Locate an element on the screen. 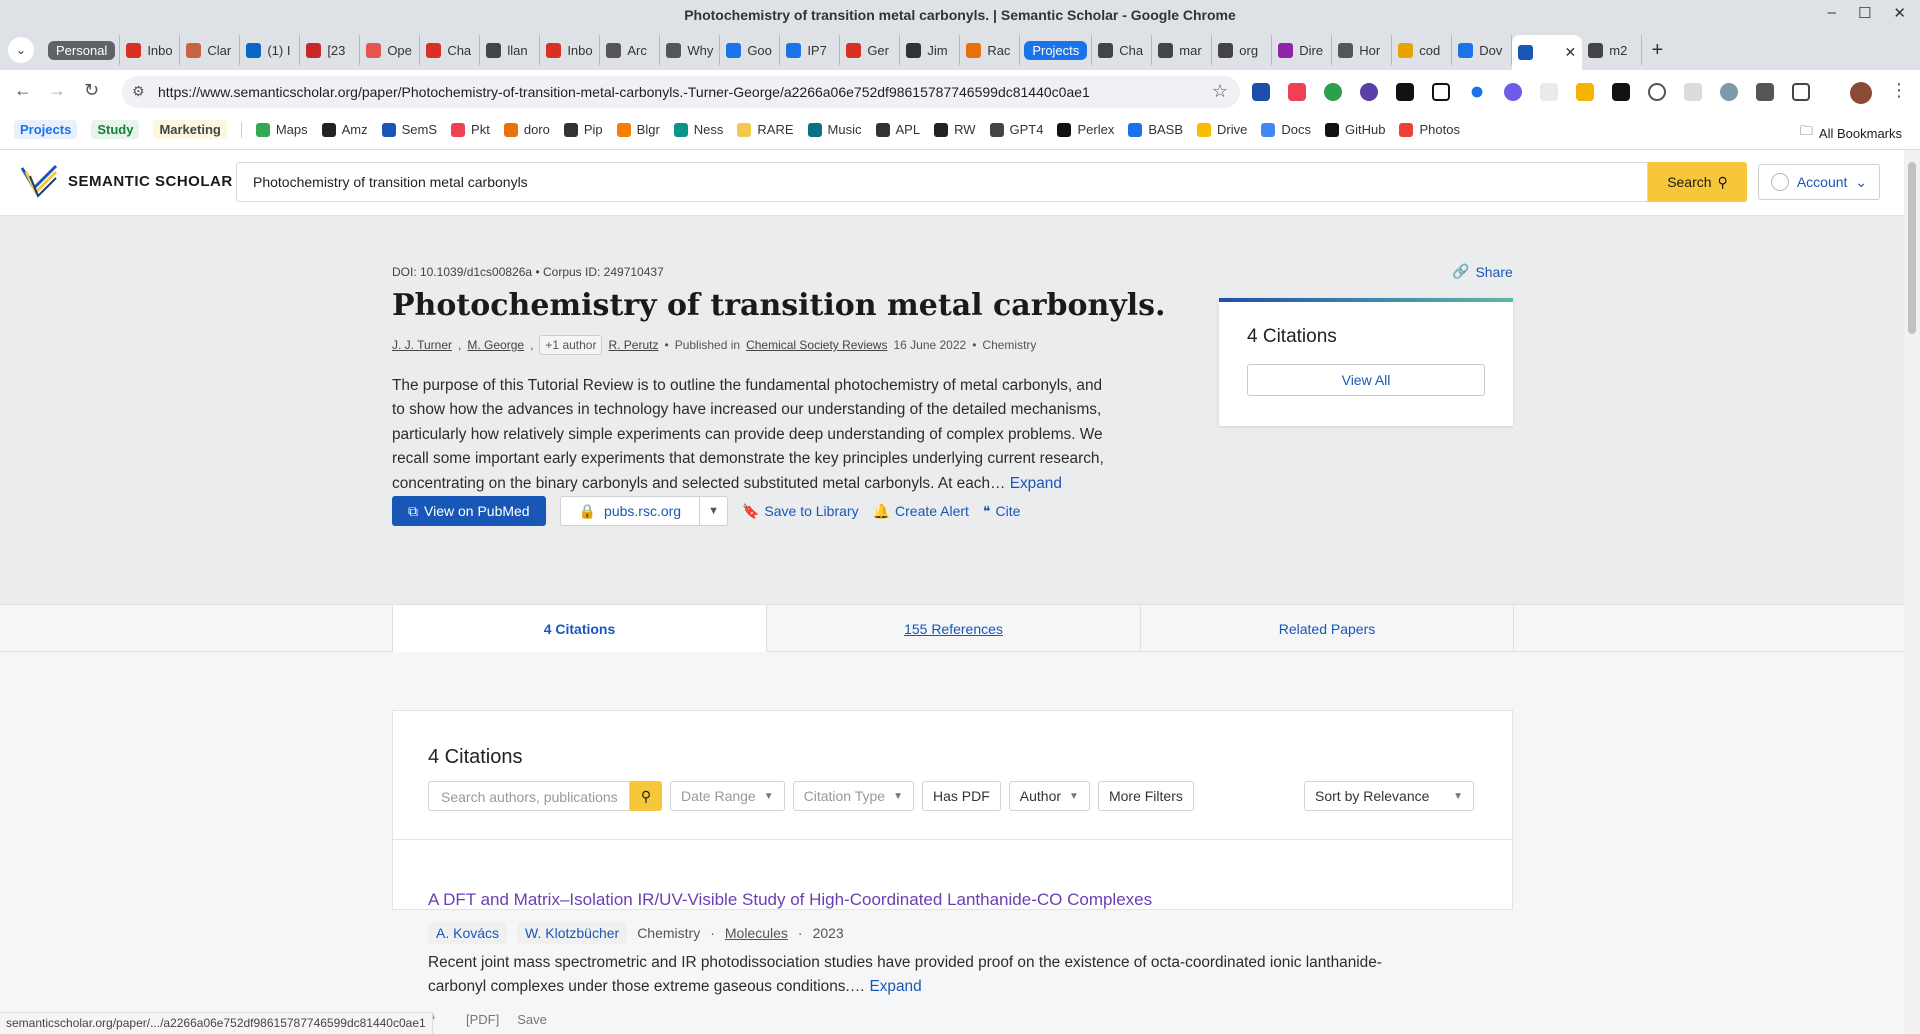 The width and height of the screenshot is (1920, 1034). bookmark-group: Projects is located at coordinates (46, 129).